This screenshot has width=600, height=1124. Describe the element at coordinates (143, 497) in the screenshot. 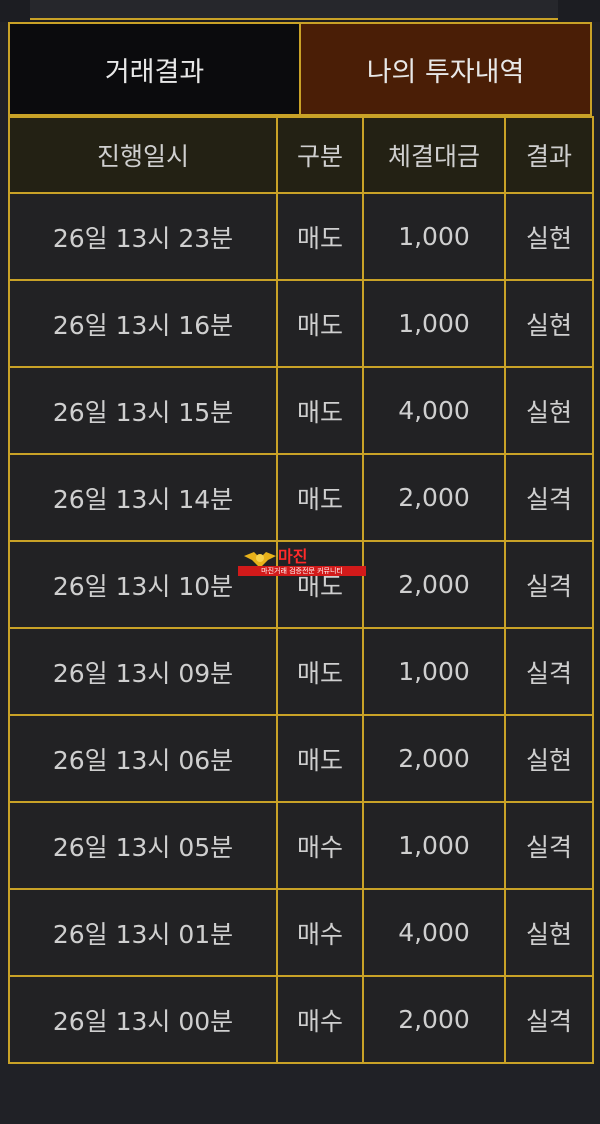

I see `cell-datetime: 26일 13시 14분` at that location.